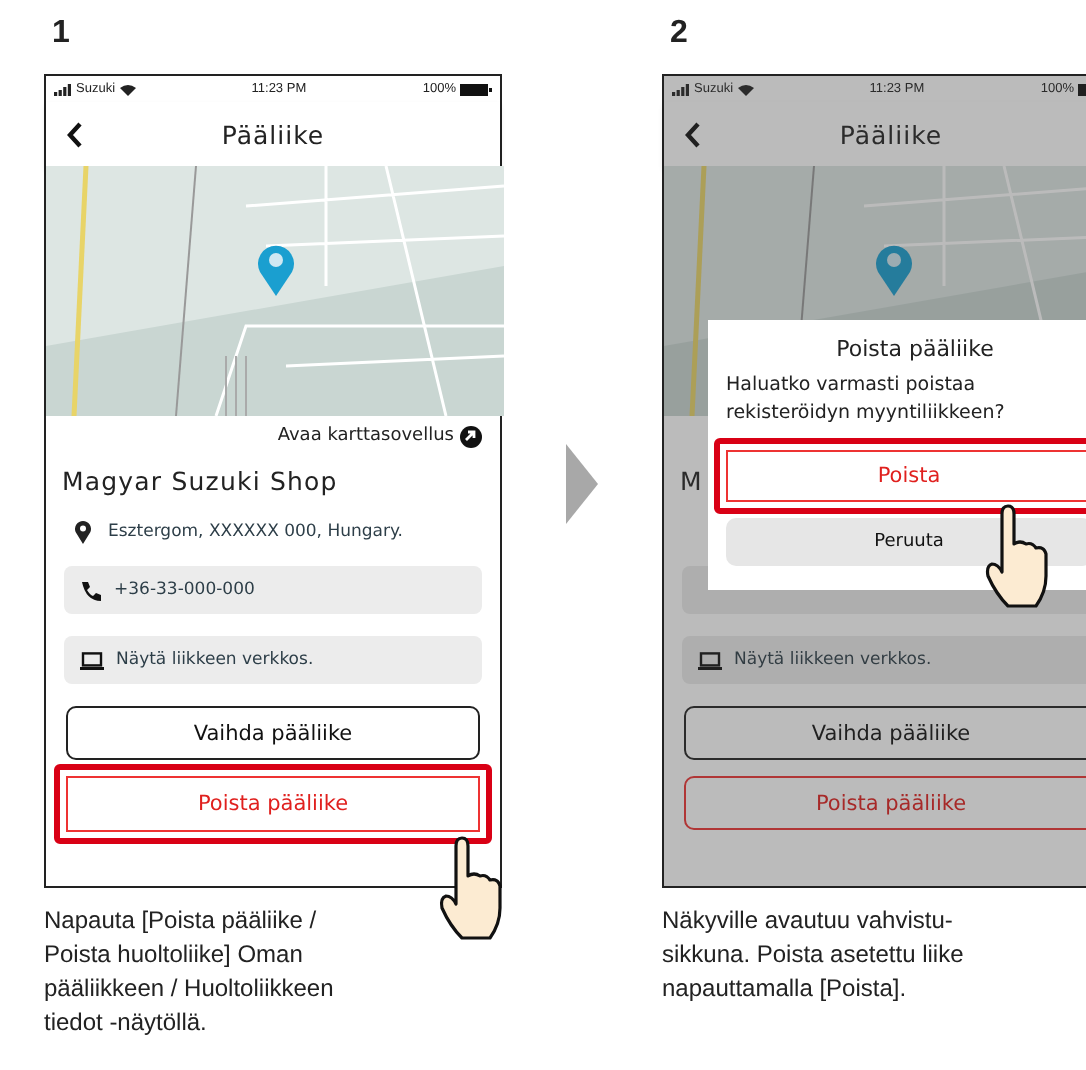  What do you see at coordinates (915, 349) in the screenshot?
I see `dialog-title: Poista pääliike` at bounding box center [915, 349].